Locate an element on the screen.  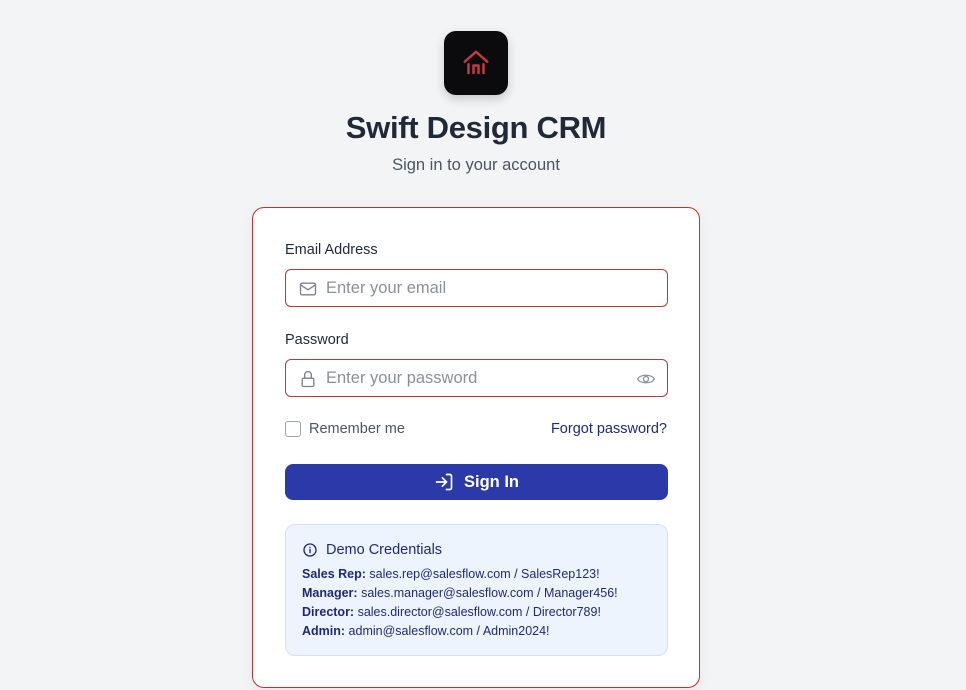
page-title: Swift Design CRM is located at coordinates (476, 127).